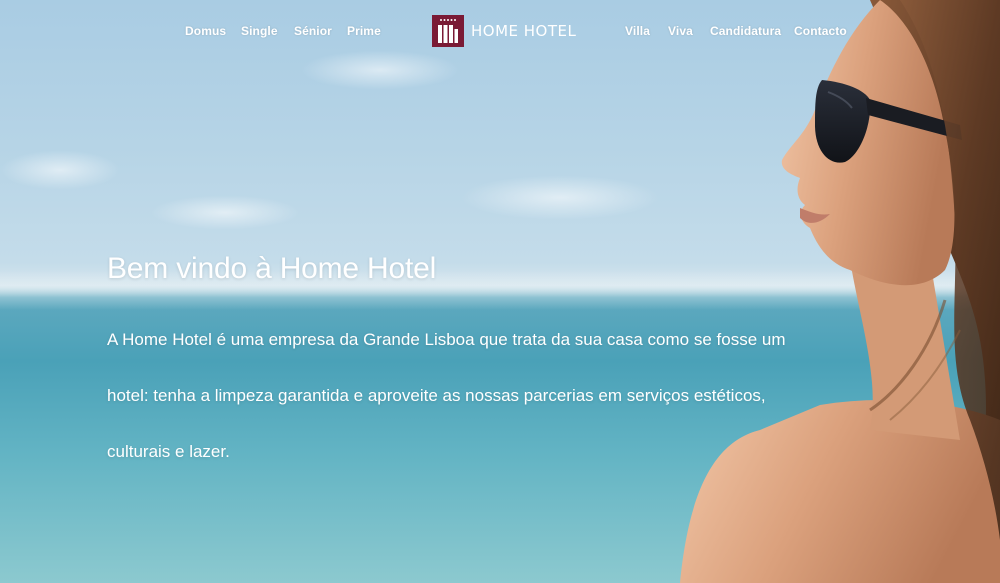 The width and height of the screenshot is (1000, 583). What do you see at coordinates (313, 31) in the screenshot?
I see `nav-link-senior: Sénior` at bounding box center [313, 31].